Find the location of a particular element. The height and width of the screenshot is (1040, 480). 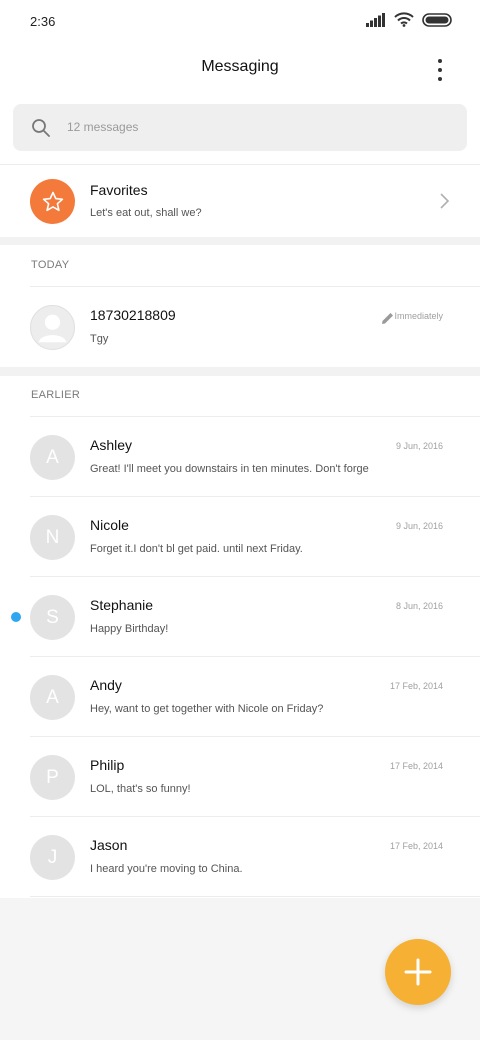

unread-dot is located at coordinates (16, 617).